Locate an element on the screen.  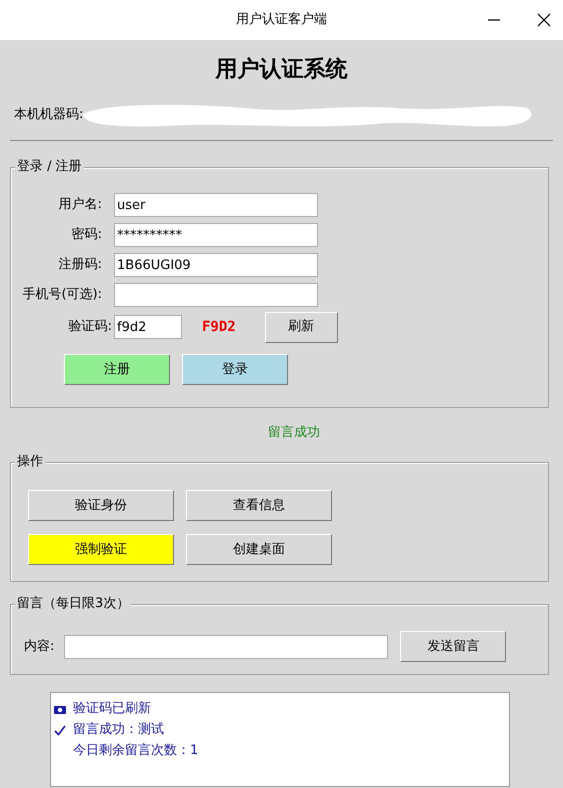
text-field: user is located at coordinates (216, 205).